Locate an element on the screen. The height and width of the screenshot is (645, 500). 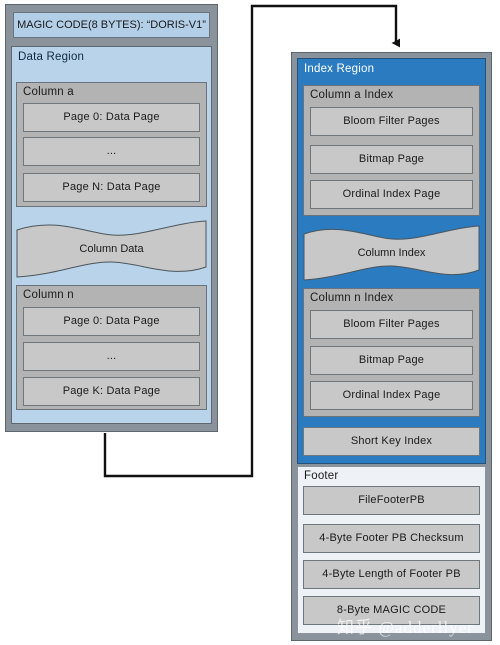
magic-code-box: MAGIC CODE(8 BYTES): “DORIS-V1” is located at coordinates (111, 25).